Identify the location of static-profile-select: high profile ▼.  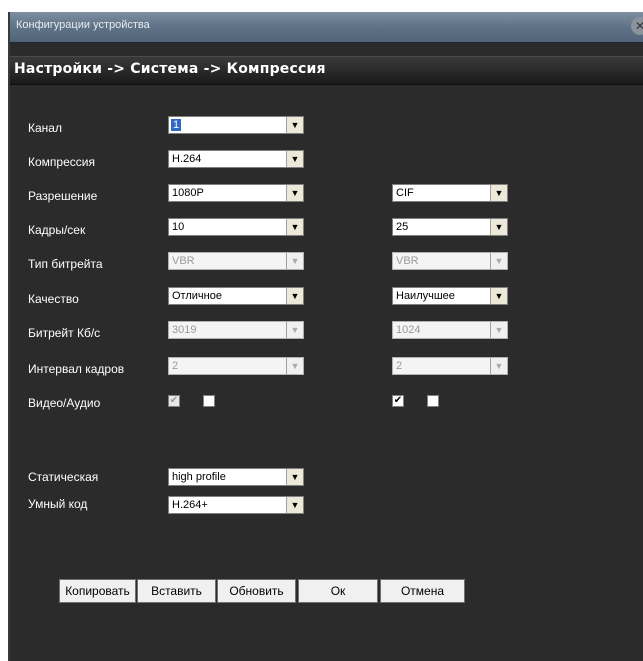
(236, 477).